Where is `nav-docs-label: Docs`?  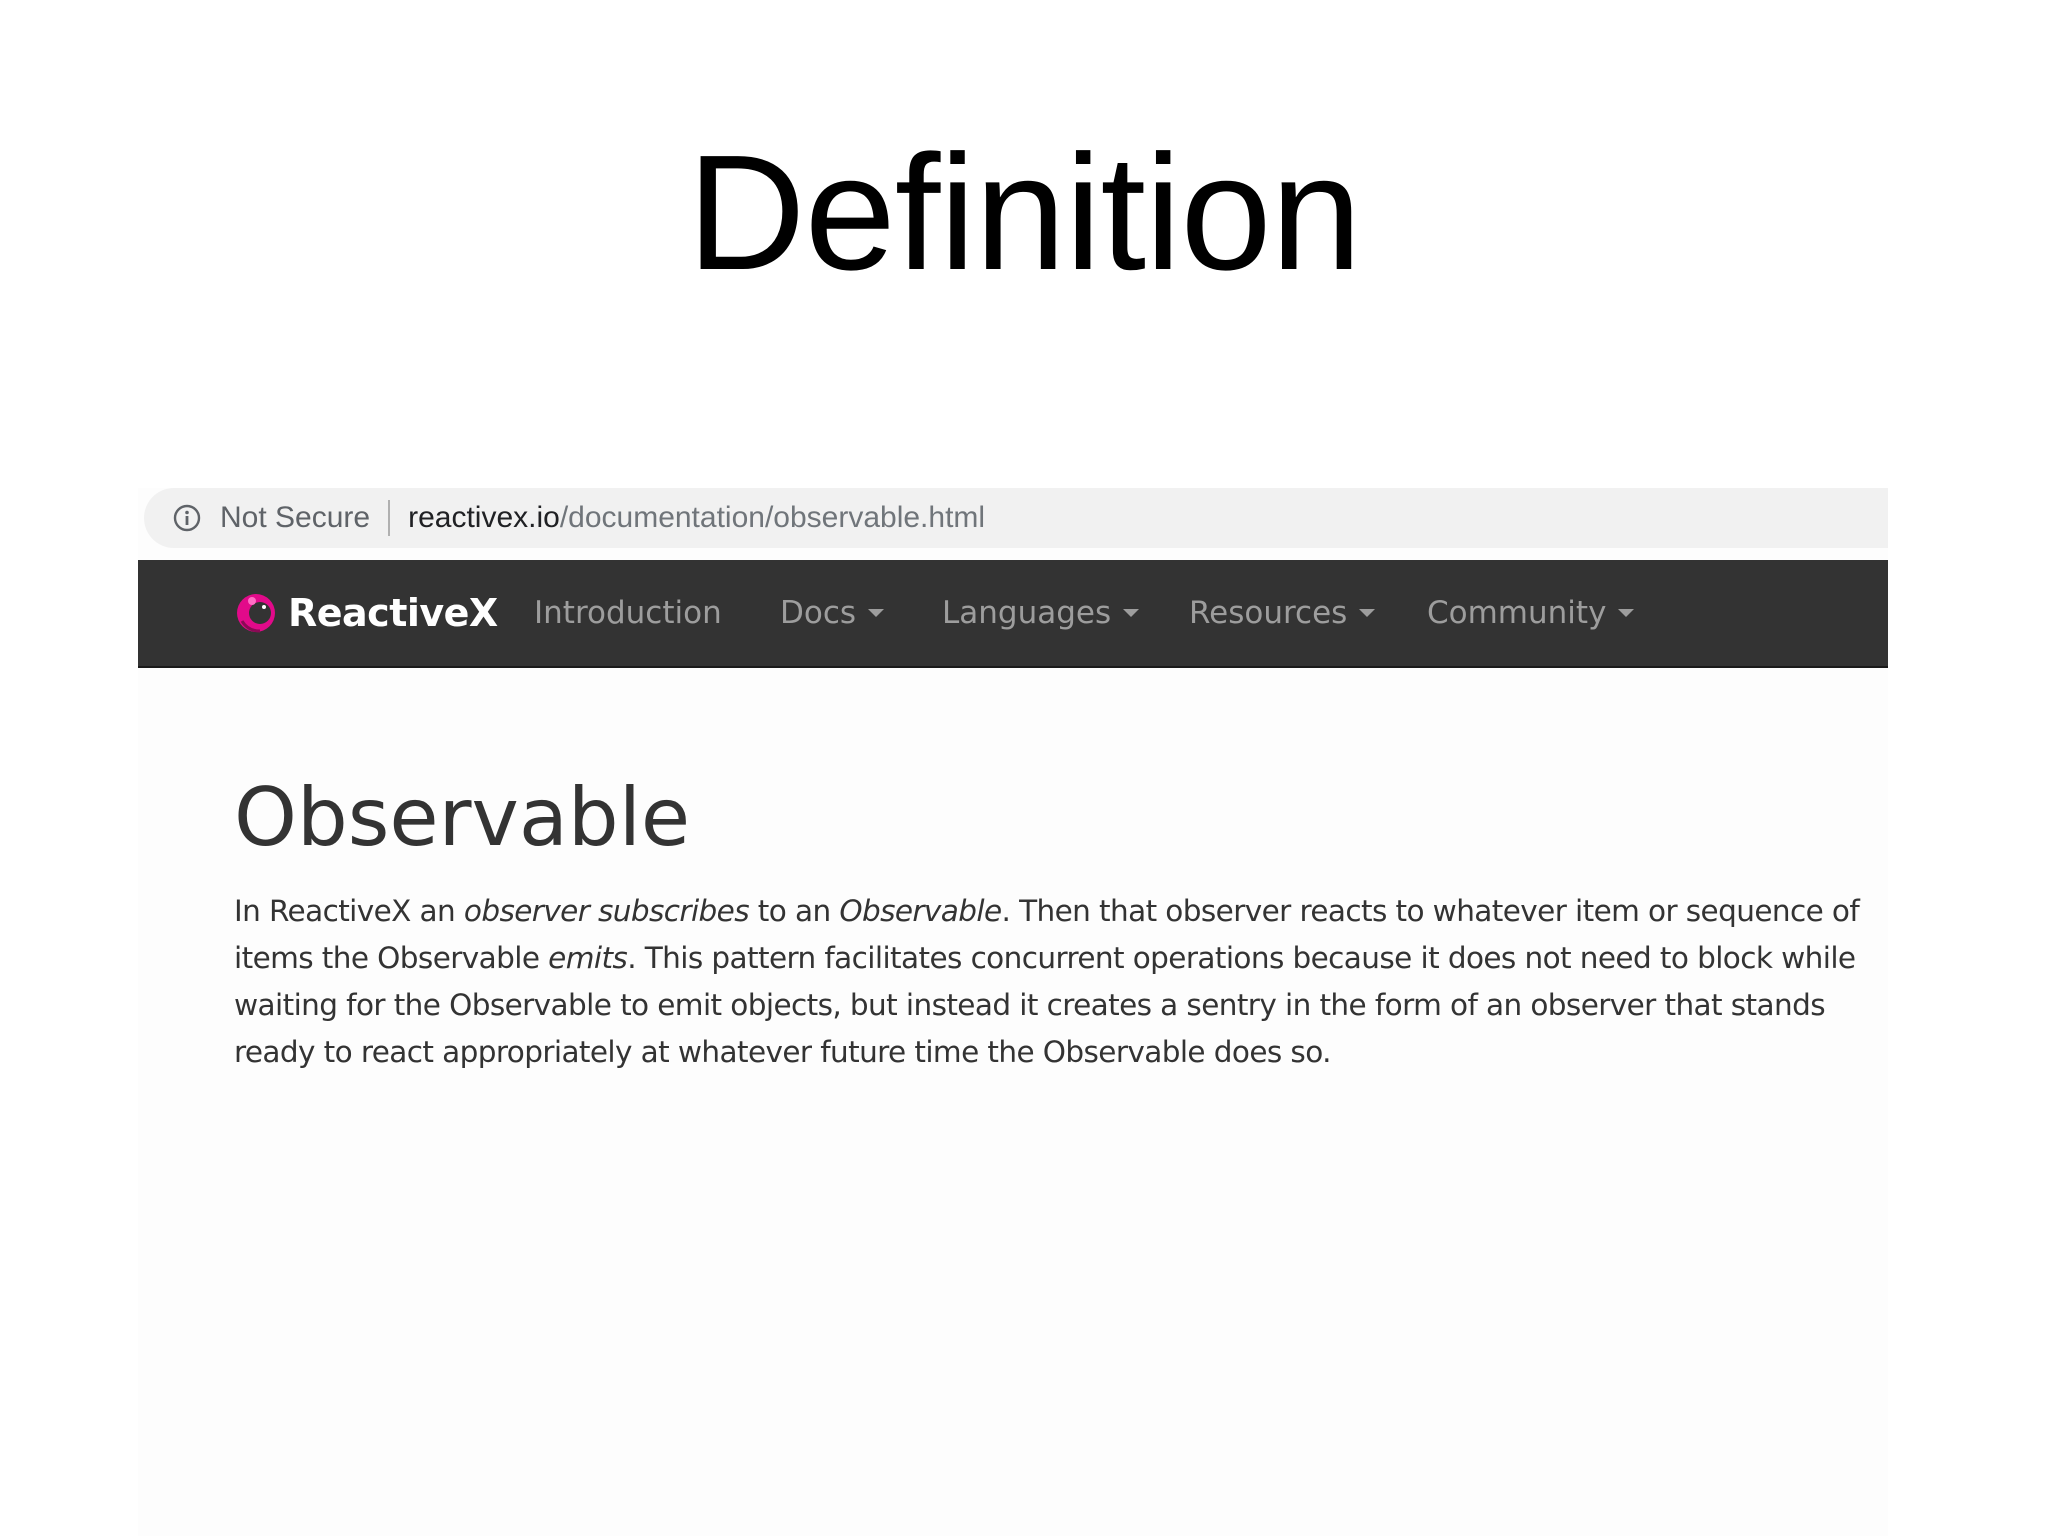 nav-docs-label: Docs is located at coordinates (818, 613).